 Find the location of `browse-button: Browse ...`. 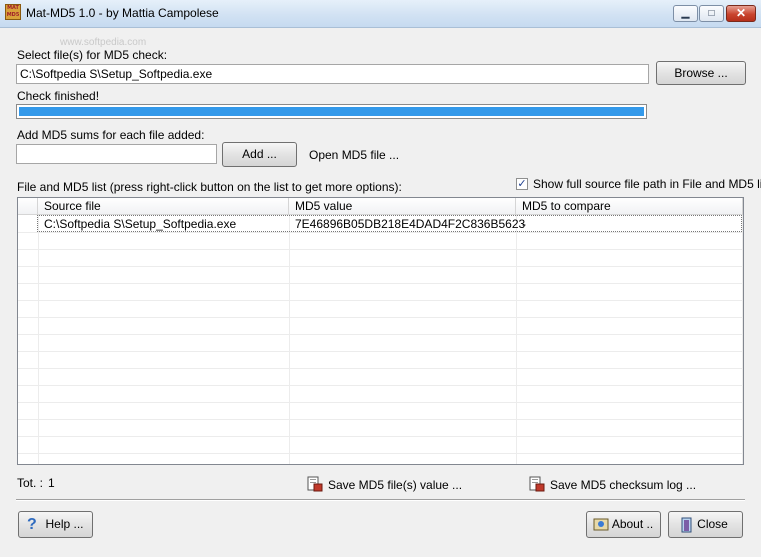

browse-button: Browse ... is located at coordinates (701, 73).